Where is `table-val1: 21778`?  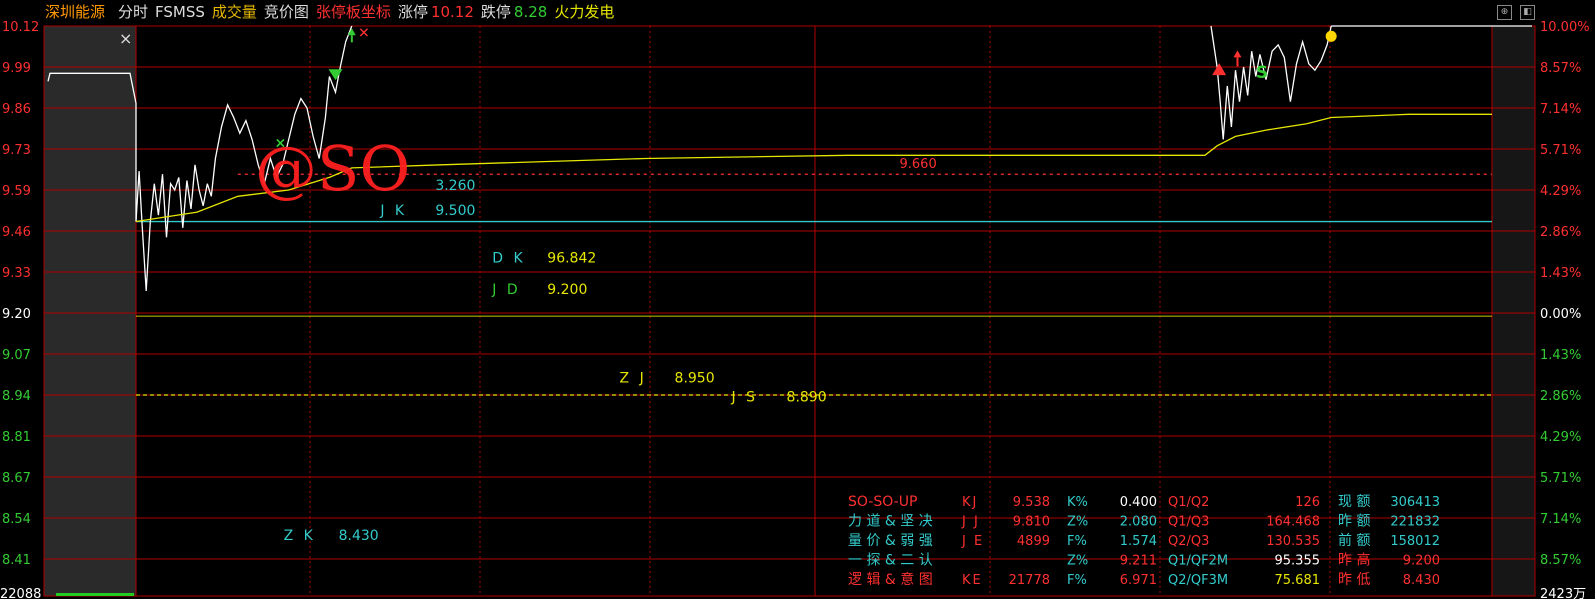
table-val1: 21778 is located at coordinates (1029, 580).